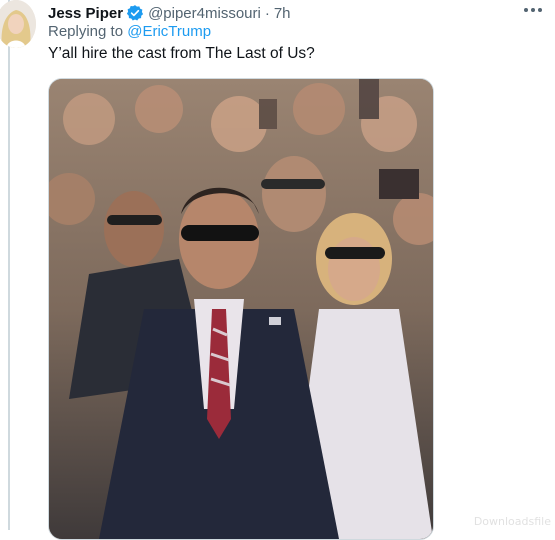 The image size is (555, 540). Describe the element at coordinates (9, 265) in the screenshot. I see `thread-line` at that location.